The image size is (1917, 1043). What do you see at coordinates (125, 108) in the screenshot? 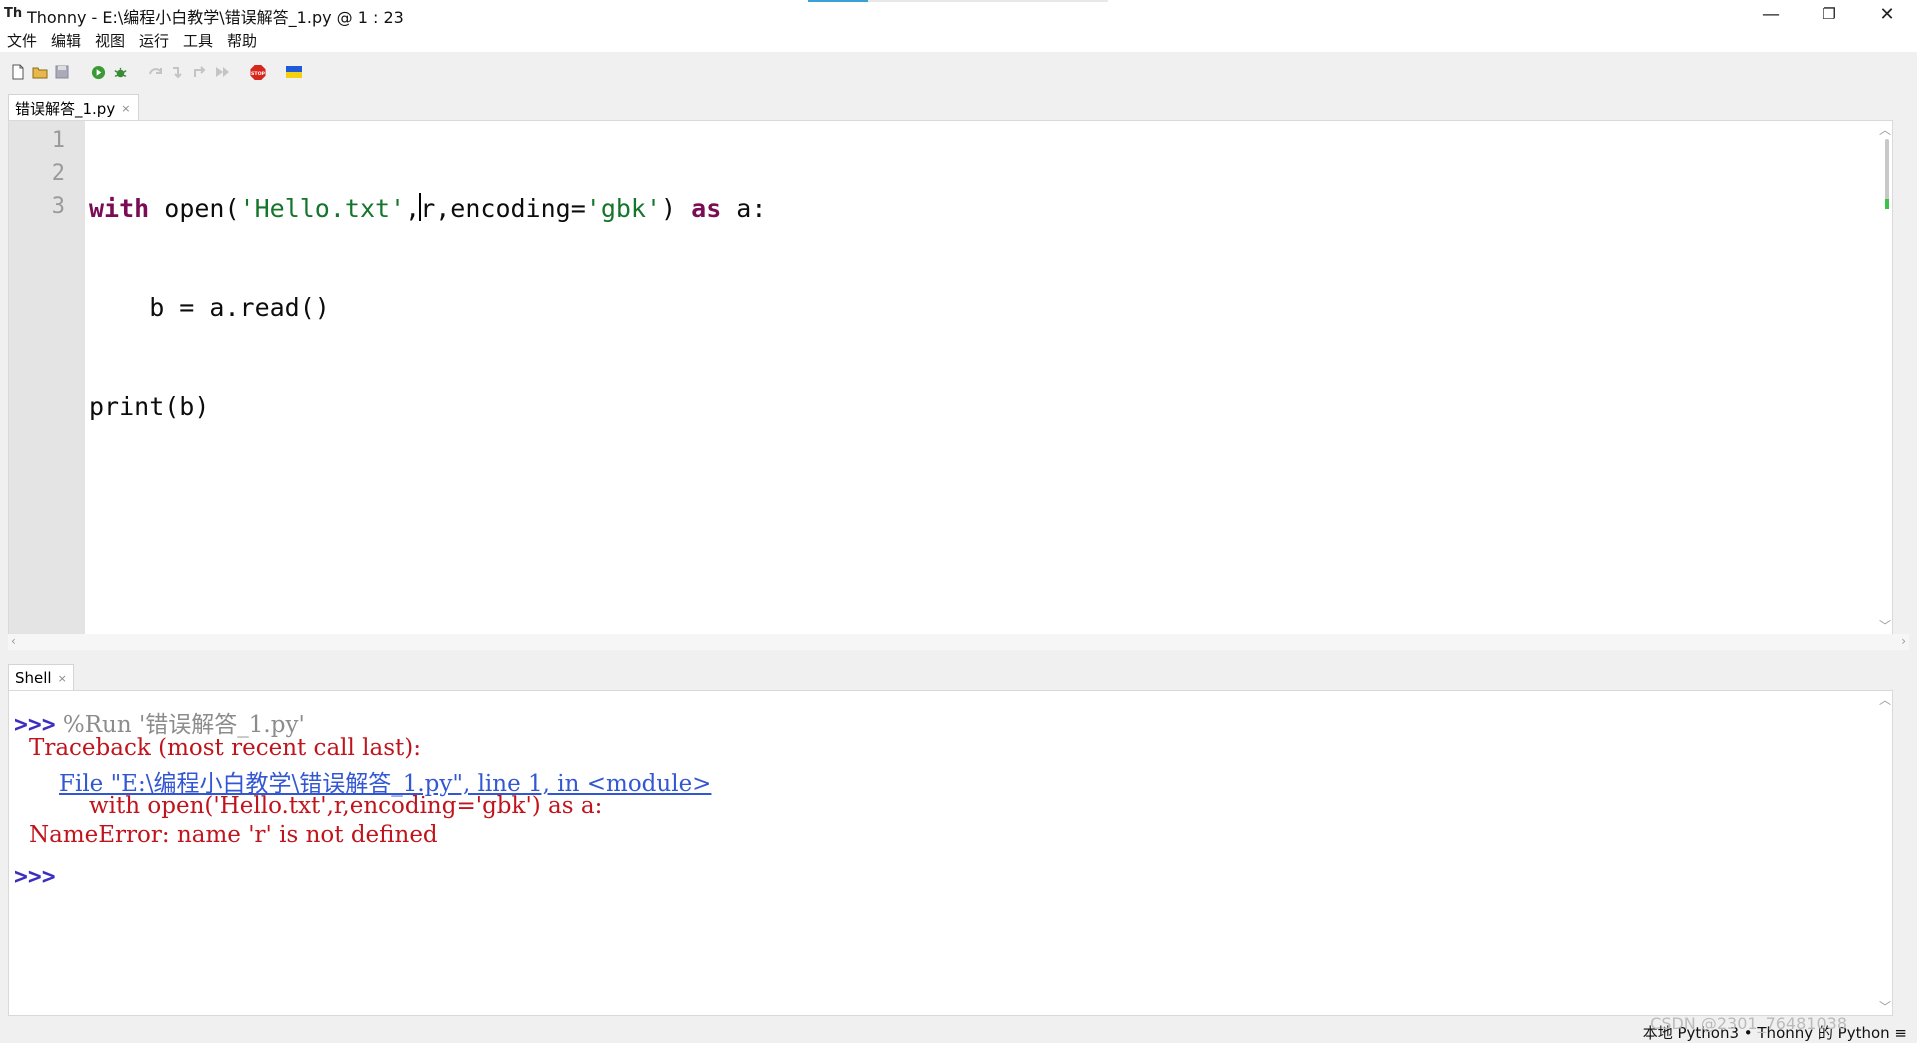
I see `editor-tab-close-icon: ×` at bounding box center [125, 108].